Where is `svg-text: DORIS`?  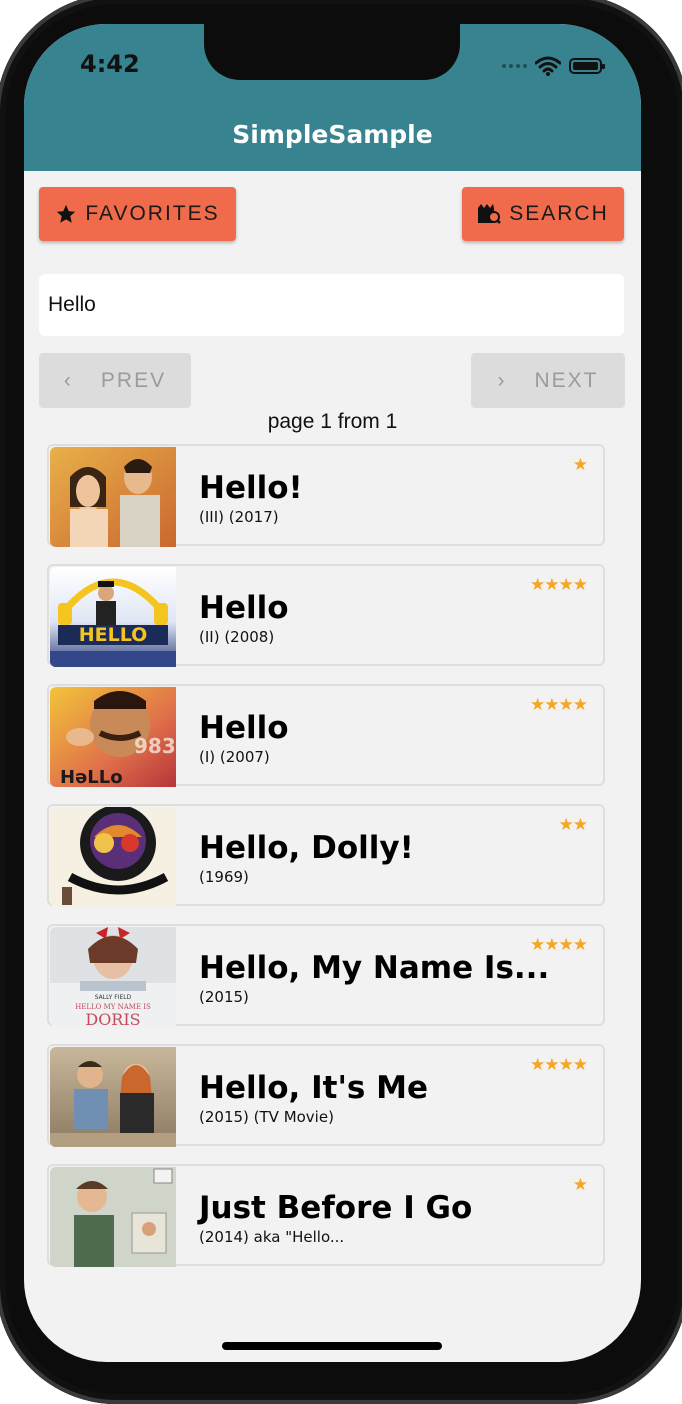
svg-text: DORIS is located at coordinates (112, 1018).